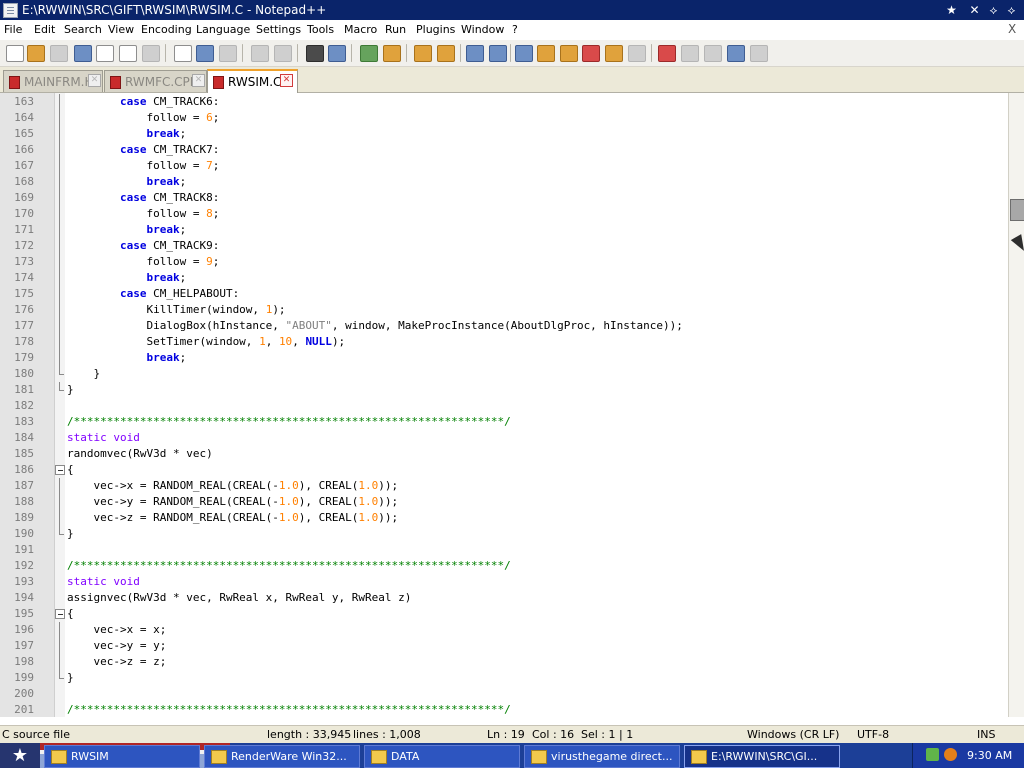  I want to click on menu-tools: Tools, so click(320, 29).